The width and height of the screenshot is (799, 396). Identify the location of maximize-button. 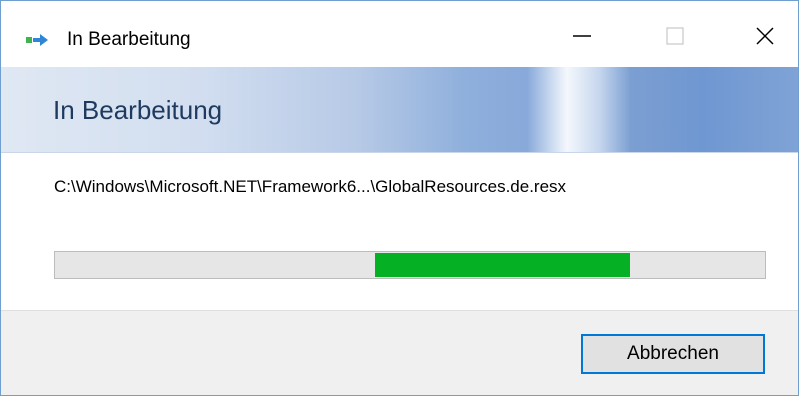
(675, 38).